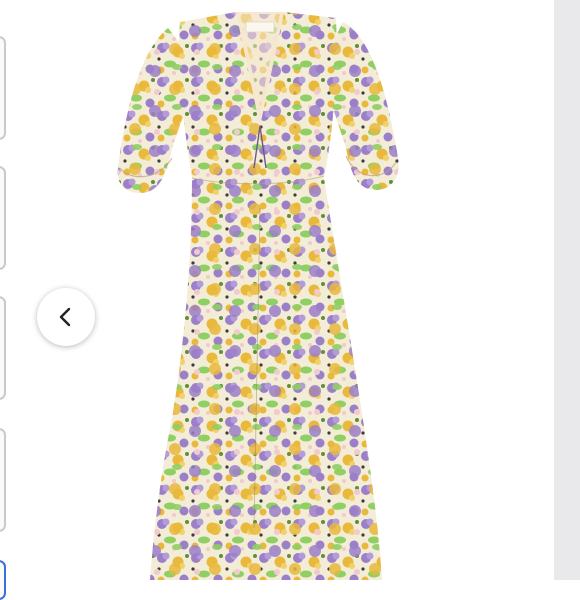  Describe the element at coordinates (260, 27) in the screenshot. I see `brand-label` at that location.